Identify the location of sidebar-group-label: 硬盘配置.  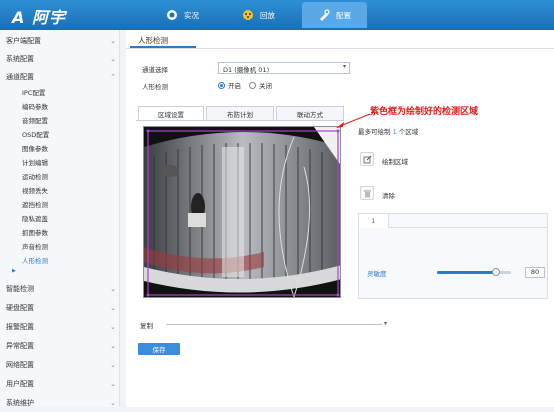
(20, 308).